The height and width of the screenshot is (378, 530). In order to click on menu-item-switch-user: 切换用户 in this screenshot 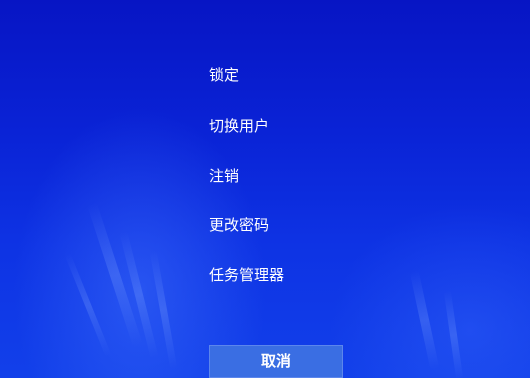, I will do `click(239, 126)`.